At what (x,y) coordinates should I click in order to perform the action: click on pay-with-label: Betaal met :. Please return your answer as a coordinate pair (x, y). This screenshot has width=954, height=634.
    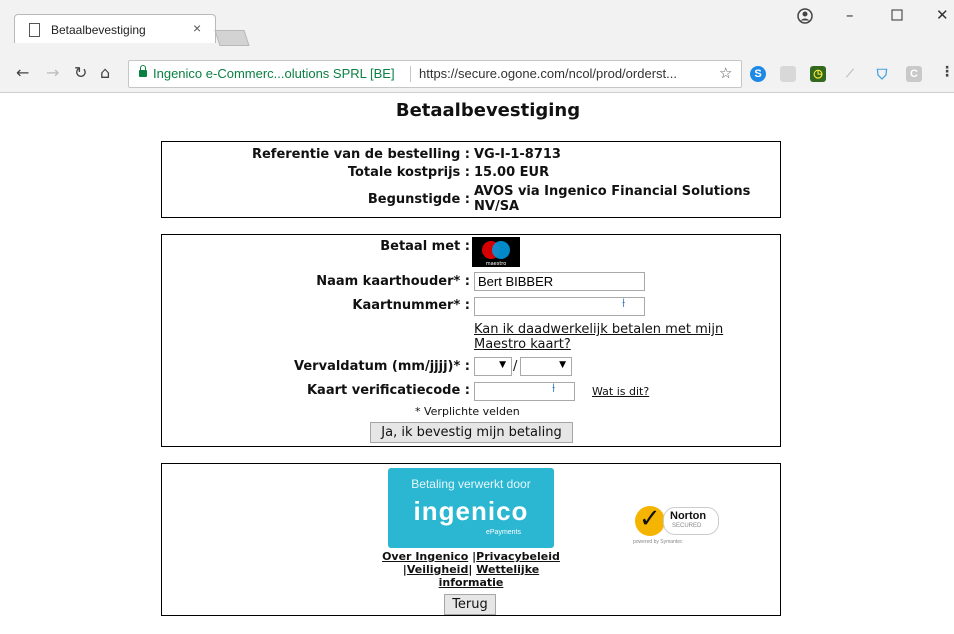
    Looking at the image, I should click on (425, 246).